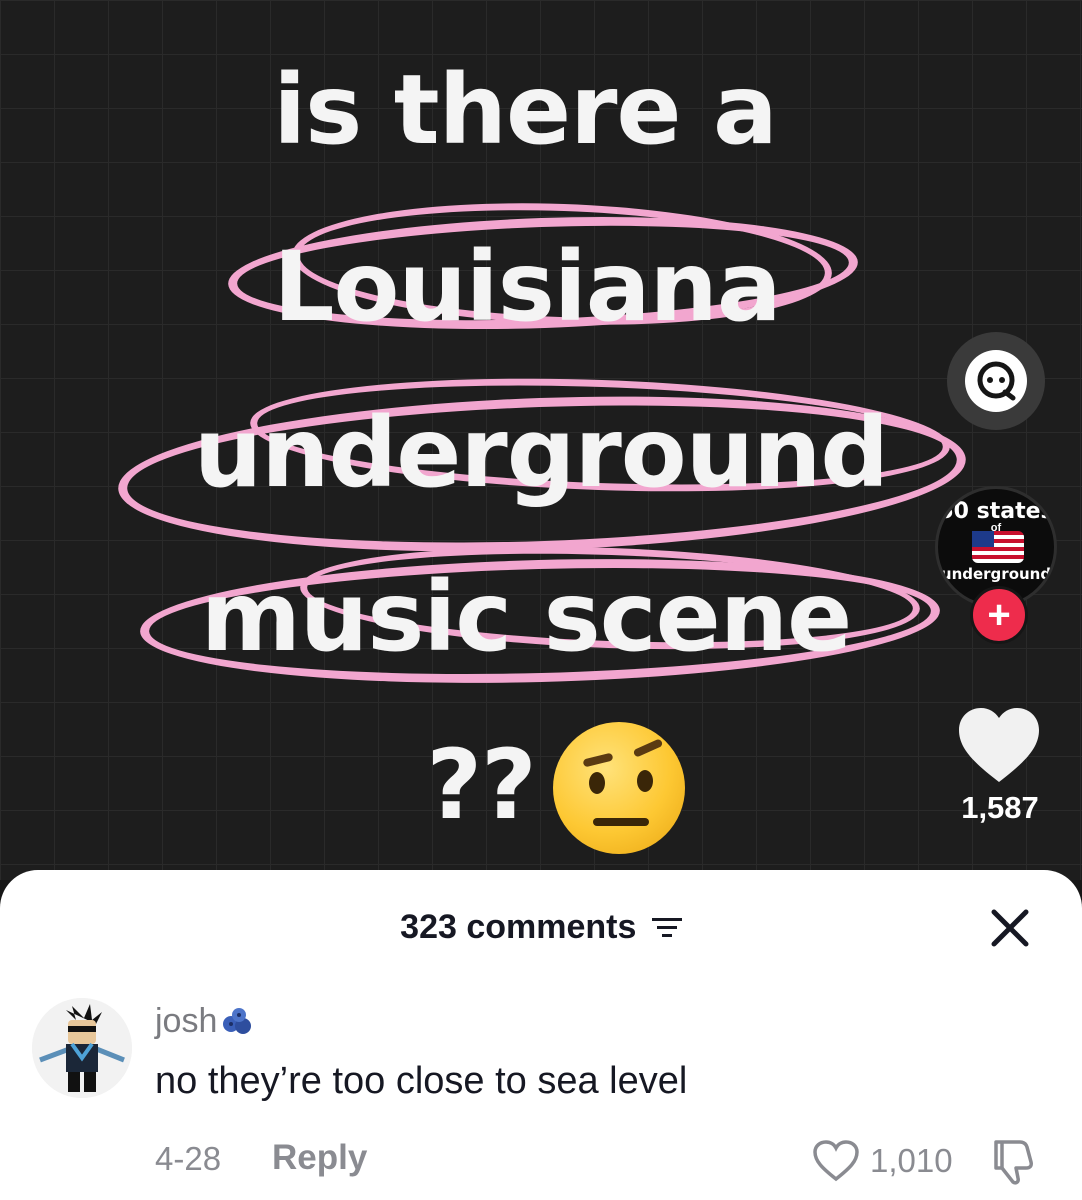 The image size is (1082, 1200). Describe the element at coordinates (996, 574) in the screenshot. I see `avatar-bottom-text: underground` at that location.